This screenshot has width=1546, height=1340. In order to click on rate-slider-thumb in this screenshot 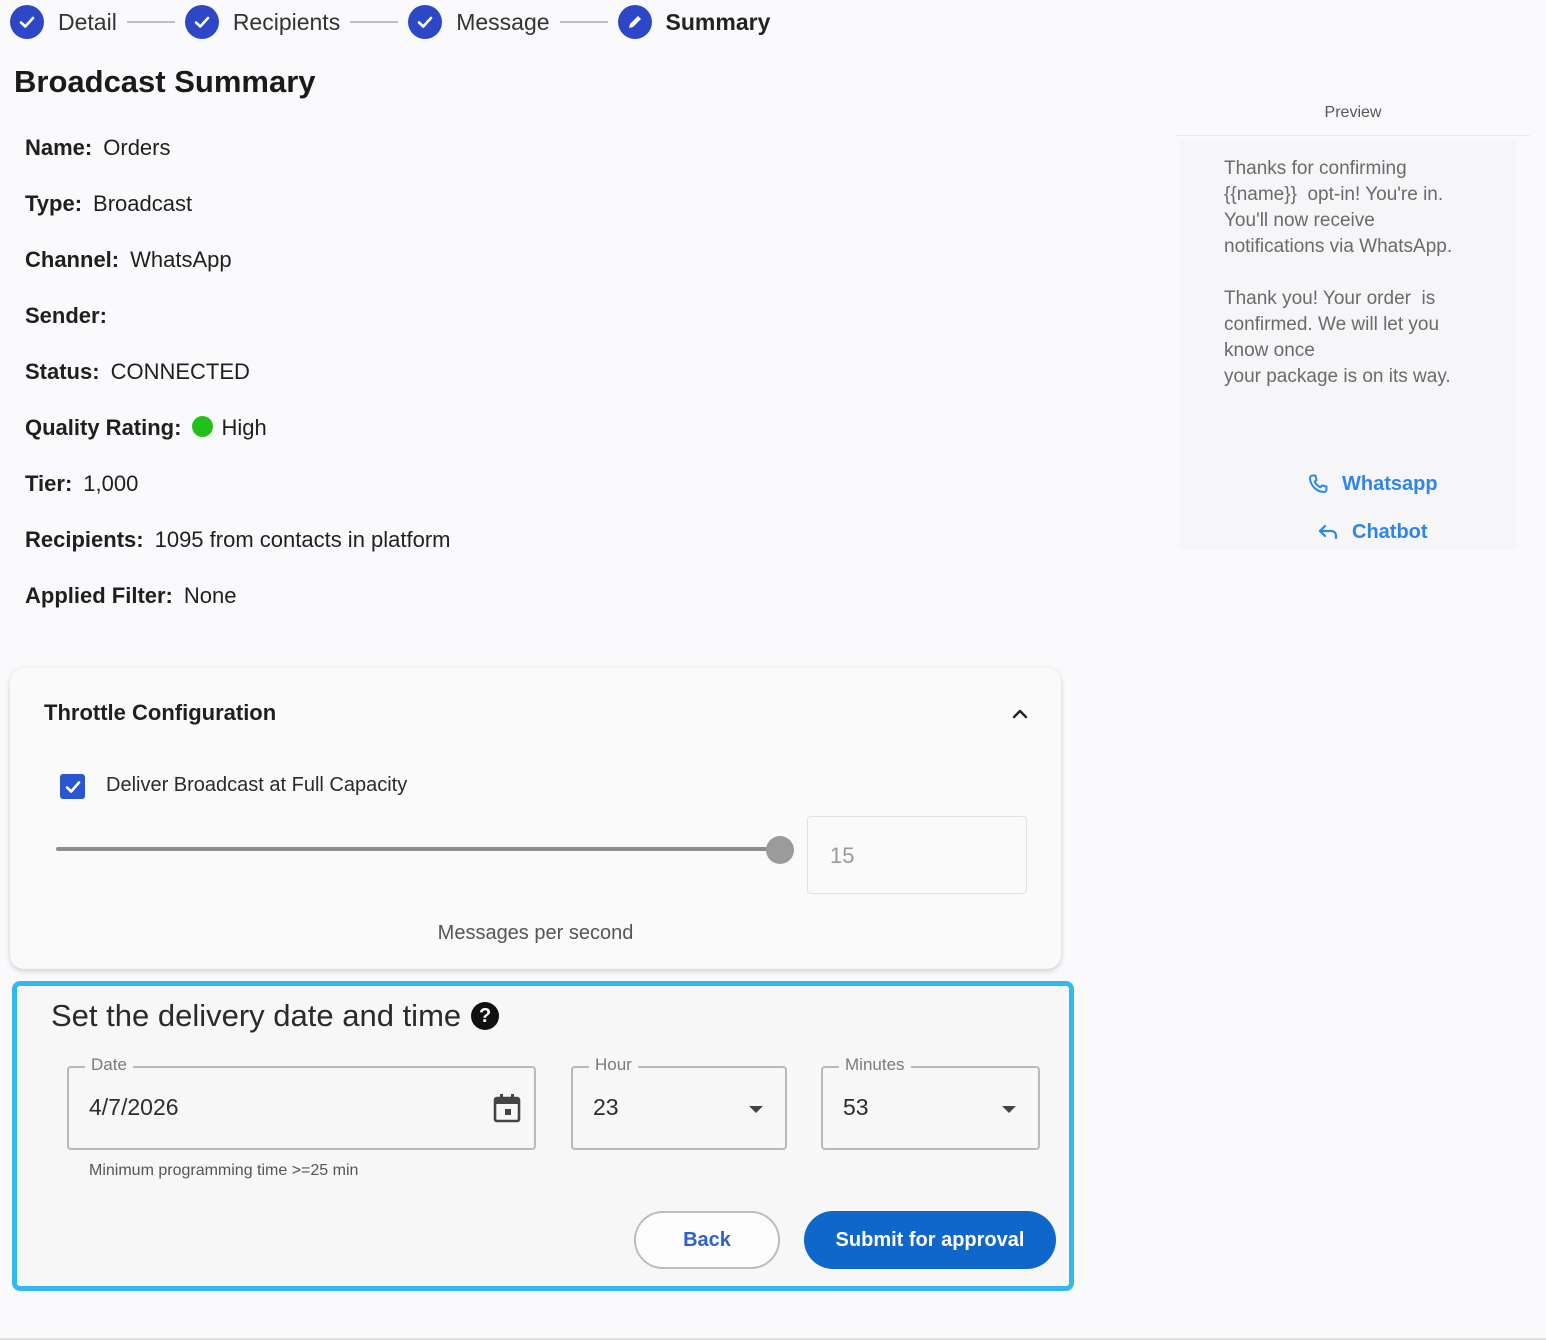, I will do `click(780, 850)`.